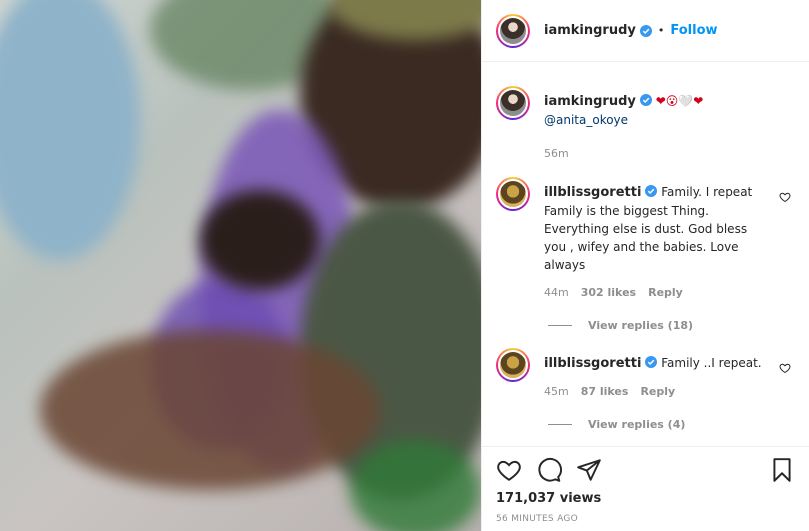 This screenshot has width=809, height=531. Describe the element at coordinates (608, 293) in the screenshot. I see `comment-likes: 302 likes` at that location.